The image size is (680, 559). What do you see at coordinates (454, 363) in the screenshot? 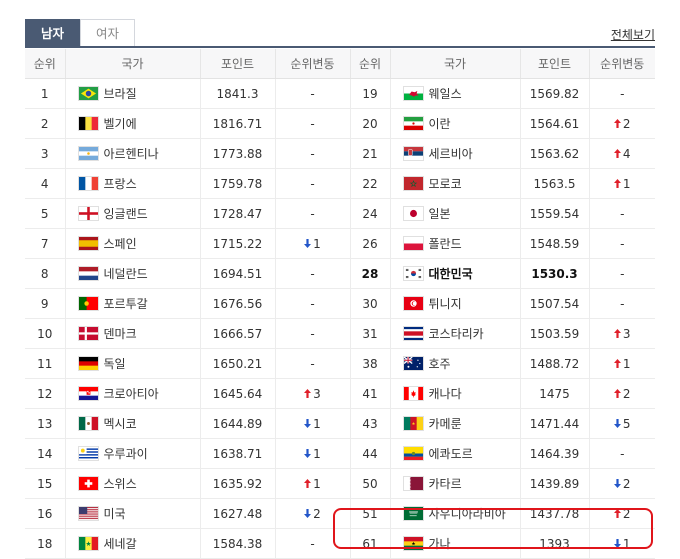
I see `country-cell: 호주` at bounding box center [454, 363].